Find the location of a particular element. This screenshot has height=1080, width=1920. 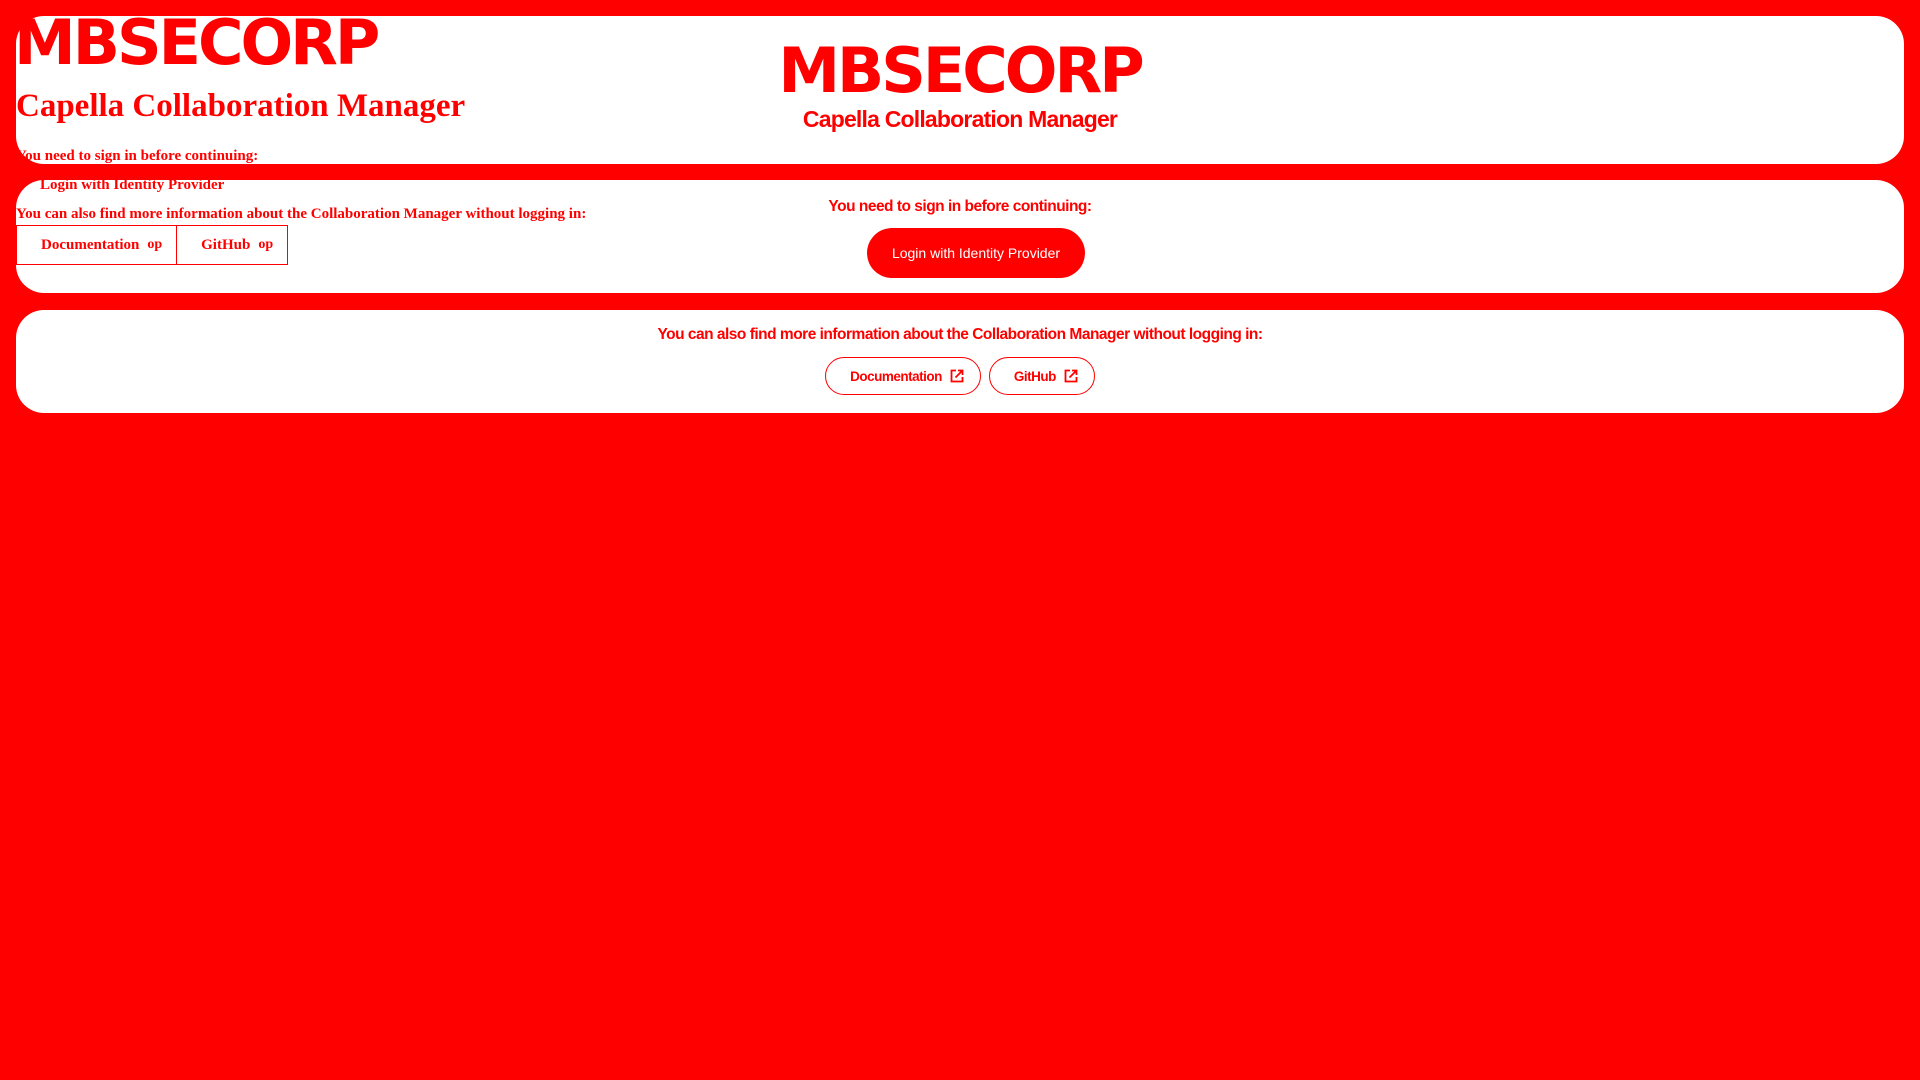

fallback-links: Documentation op GitHub op is located at coordinates (152, 245).